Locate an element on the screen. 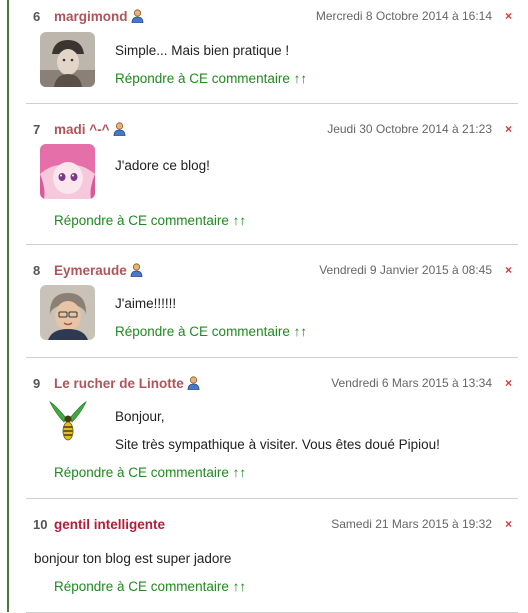 This screenshot has width=528, height=613. comment-author: gentil intelligente is located at coordinates (109, 524).